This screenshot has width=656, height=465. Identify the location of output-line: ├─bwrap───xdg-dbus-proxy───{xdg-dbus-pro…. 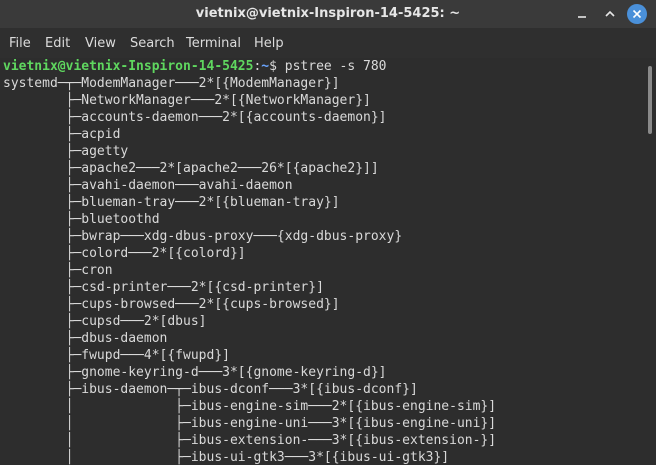
(203, 236).